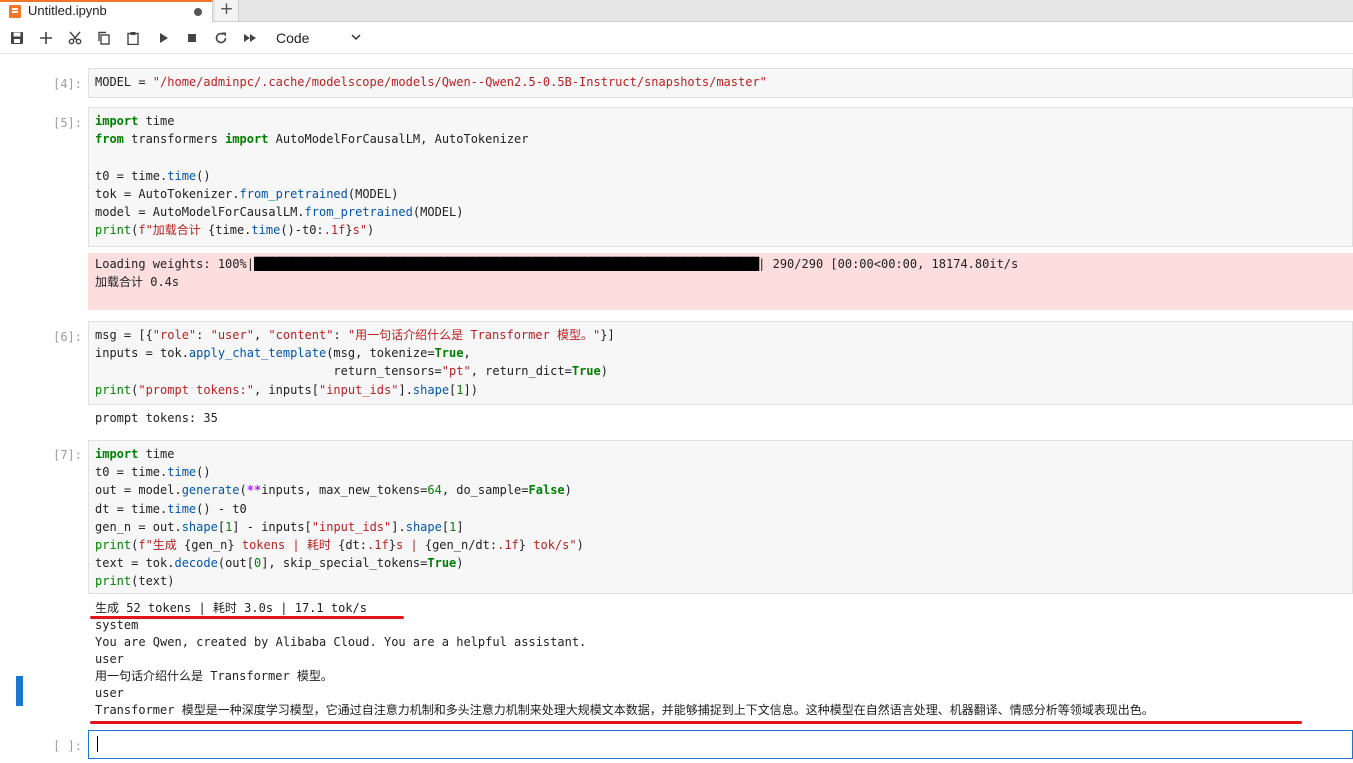  What do you see at coordinates (67, 123) in the screenshot?
I see `cell-prompt: [5]:` at bounding box center [67, 123].